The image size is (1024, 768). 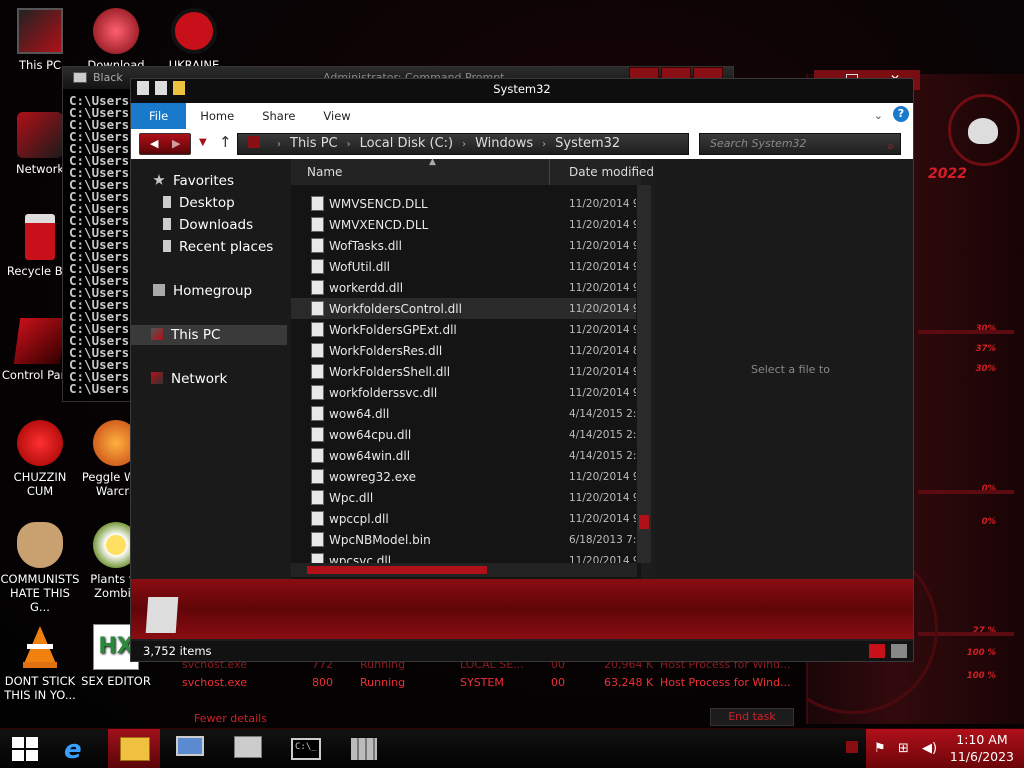 I want to click on internet-explorer-icon: e, so click(x=78, y=748).